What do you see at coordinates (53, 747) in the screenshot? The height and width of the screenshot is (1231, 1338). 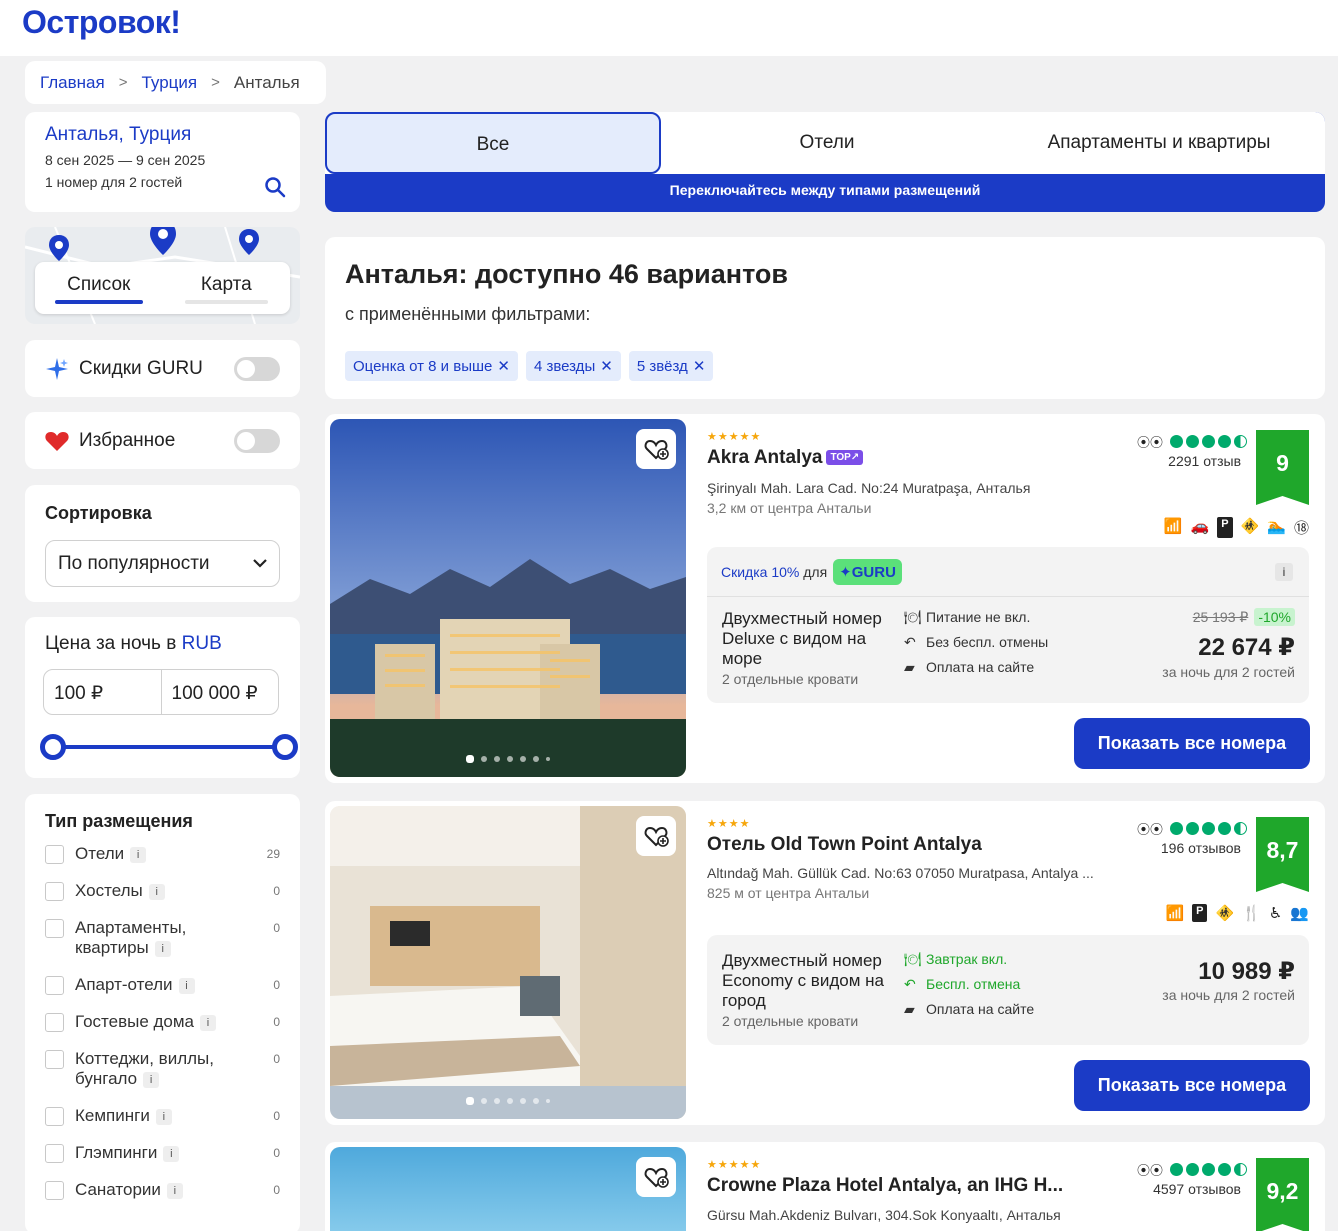 I see `price-slider-min-handle` at bounding box center [53, 747].